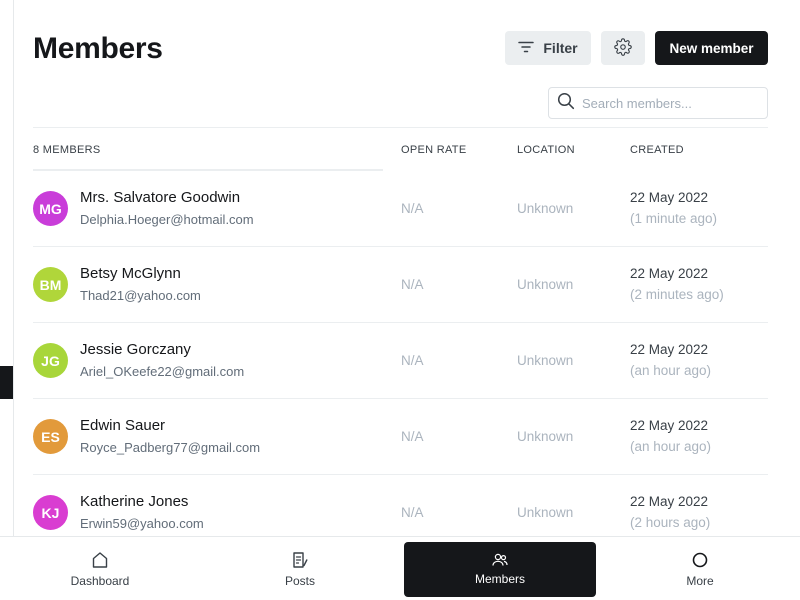 This screenshot has width=800, height=600. Describe the element at coordinates (700, 580) in the screenshot. I see `nav-label: More` at that location.